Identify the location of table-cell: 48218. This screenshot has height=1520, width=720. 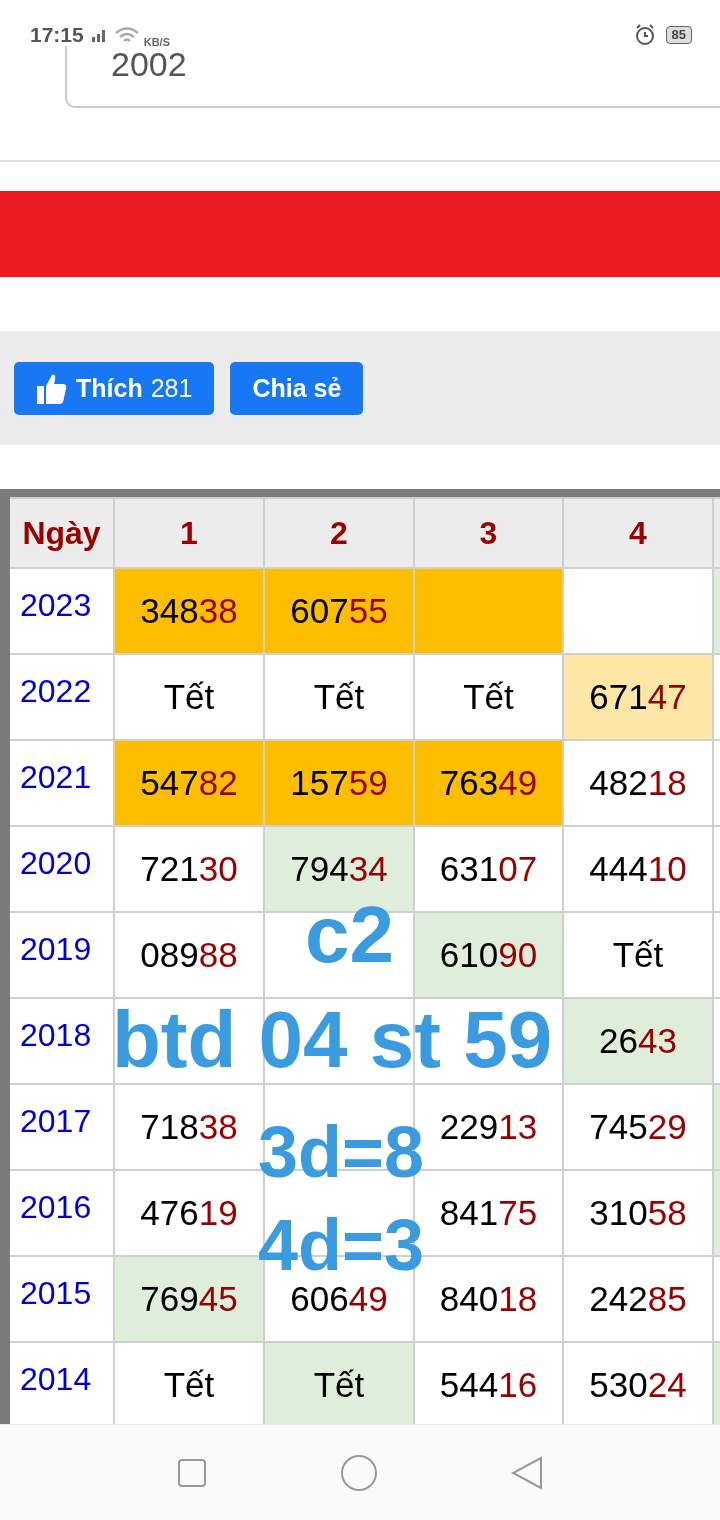
(638, 783).